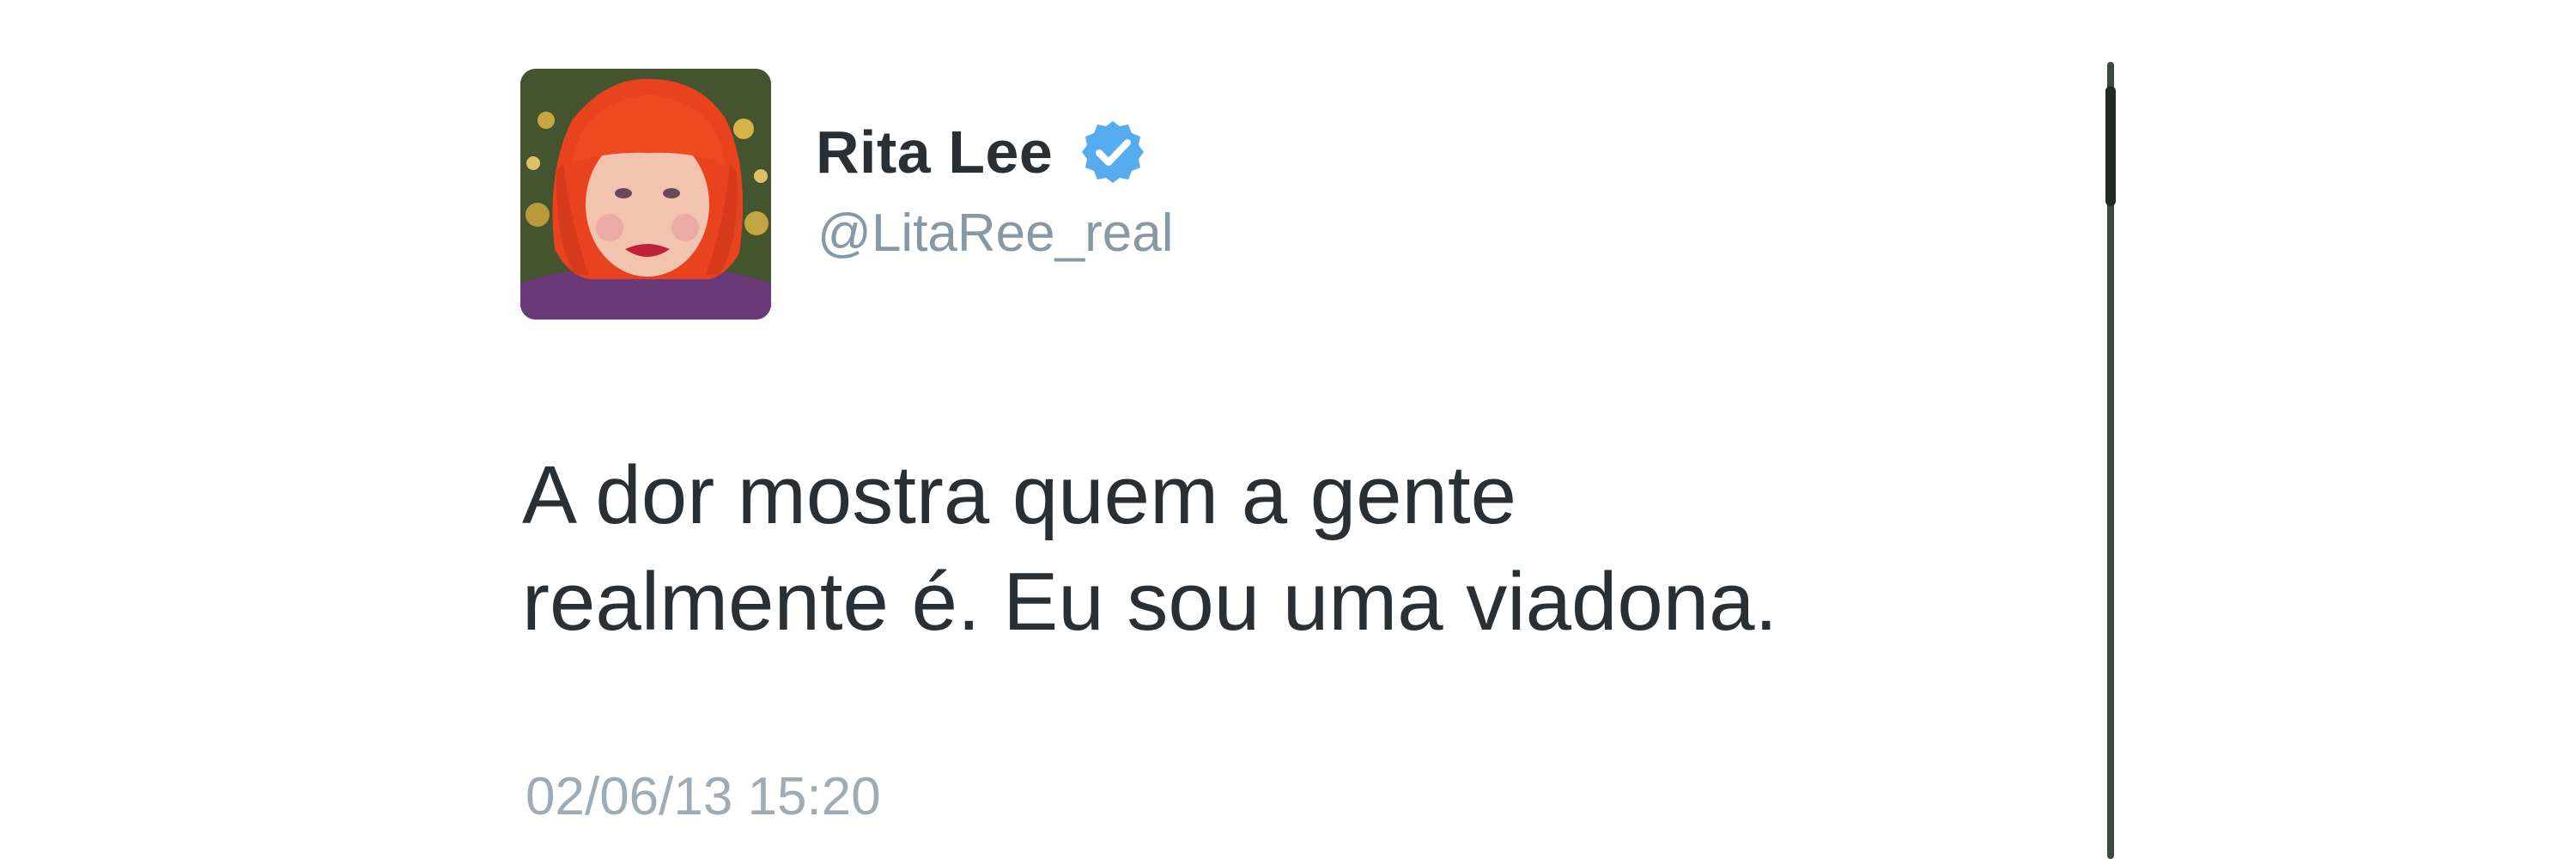 The width and height of the screenshot is (2576, 859). Describe the element at coordinates (704, 796) in the screenshot. I see `tweet-timestamp: 02/06/13 15:20` at that location.